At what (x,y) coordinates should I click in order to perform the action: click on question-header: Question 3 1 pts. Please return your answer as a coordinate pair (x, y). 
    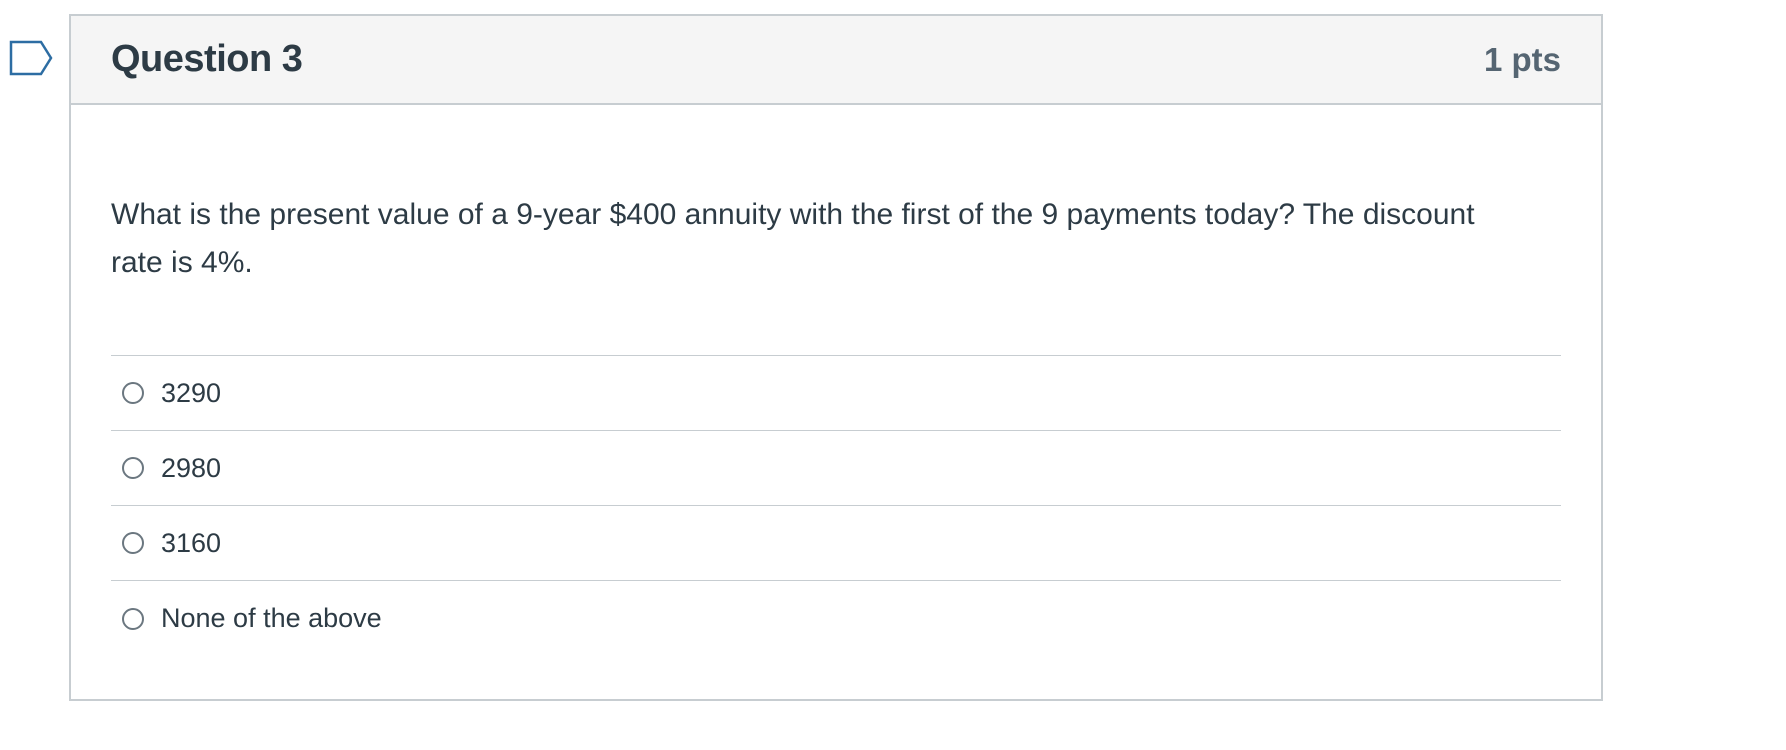
    Looking at the image, I should click on (836, 60).